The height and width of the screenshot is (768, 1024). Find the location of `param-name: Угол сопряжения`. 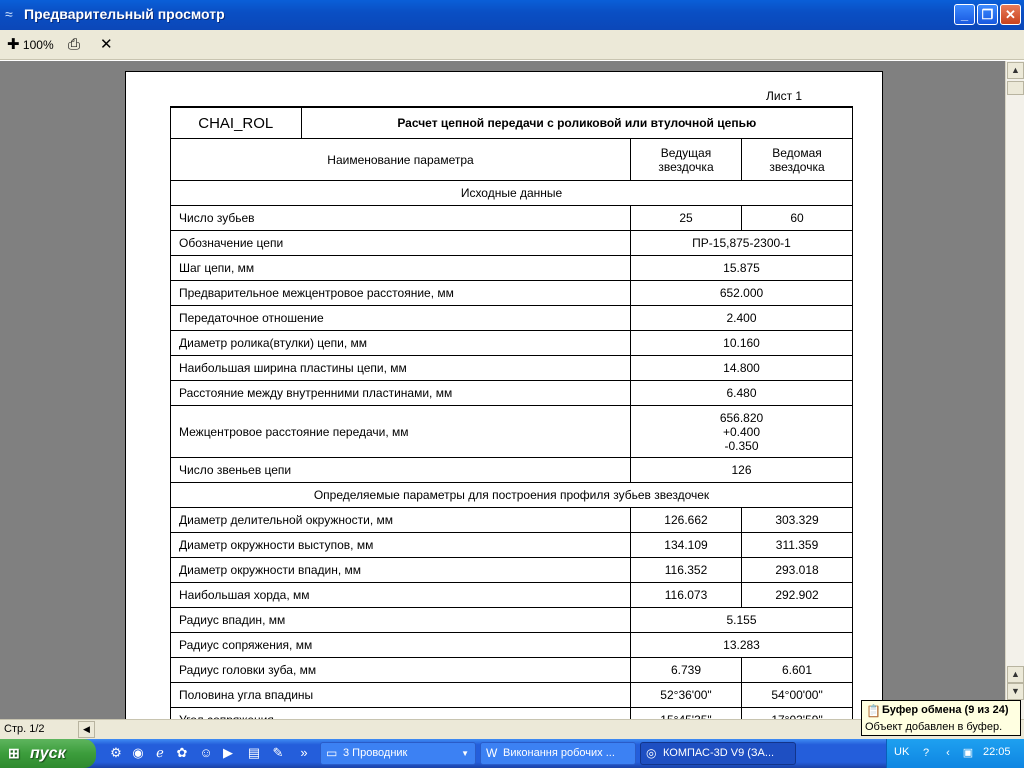

param-name: Угол сопряжения is located at coordinates (400, 713).